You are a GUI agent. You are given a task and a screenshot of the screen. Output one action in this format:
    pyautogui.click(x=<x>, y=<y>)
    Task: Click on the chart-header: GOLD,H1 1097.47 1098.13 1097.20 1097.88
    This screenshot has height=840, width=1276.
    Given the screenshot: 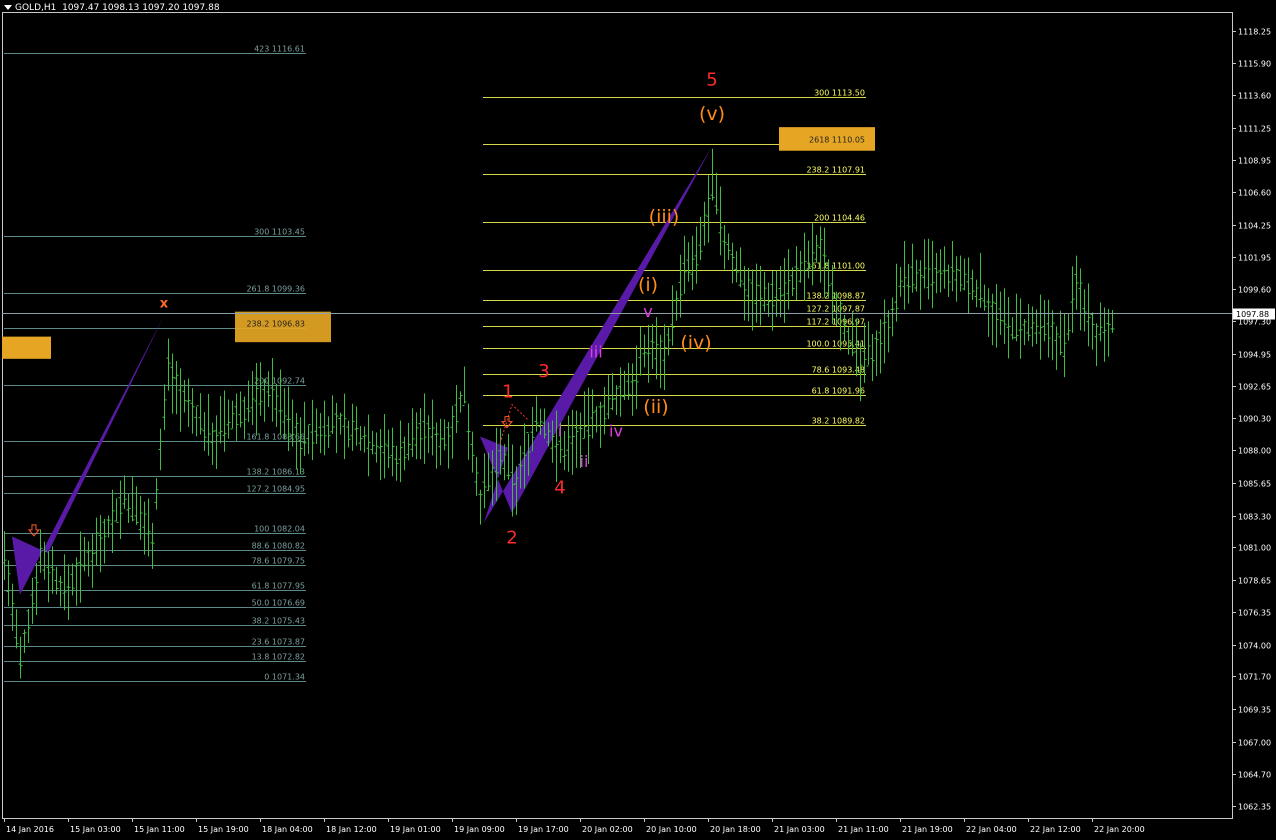 What is the action you would take?
    pyautogui.click(x=112, y=8)
    